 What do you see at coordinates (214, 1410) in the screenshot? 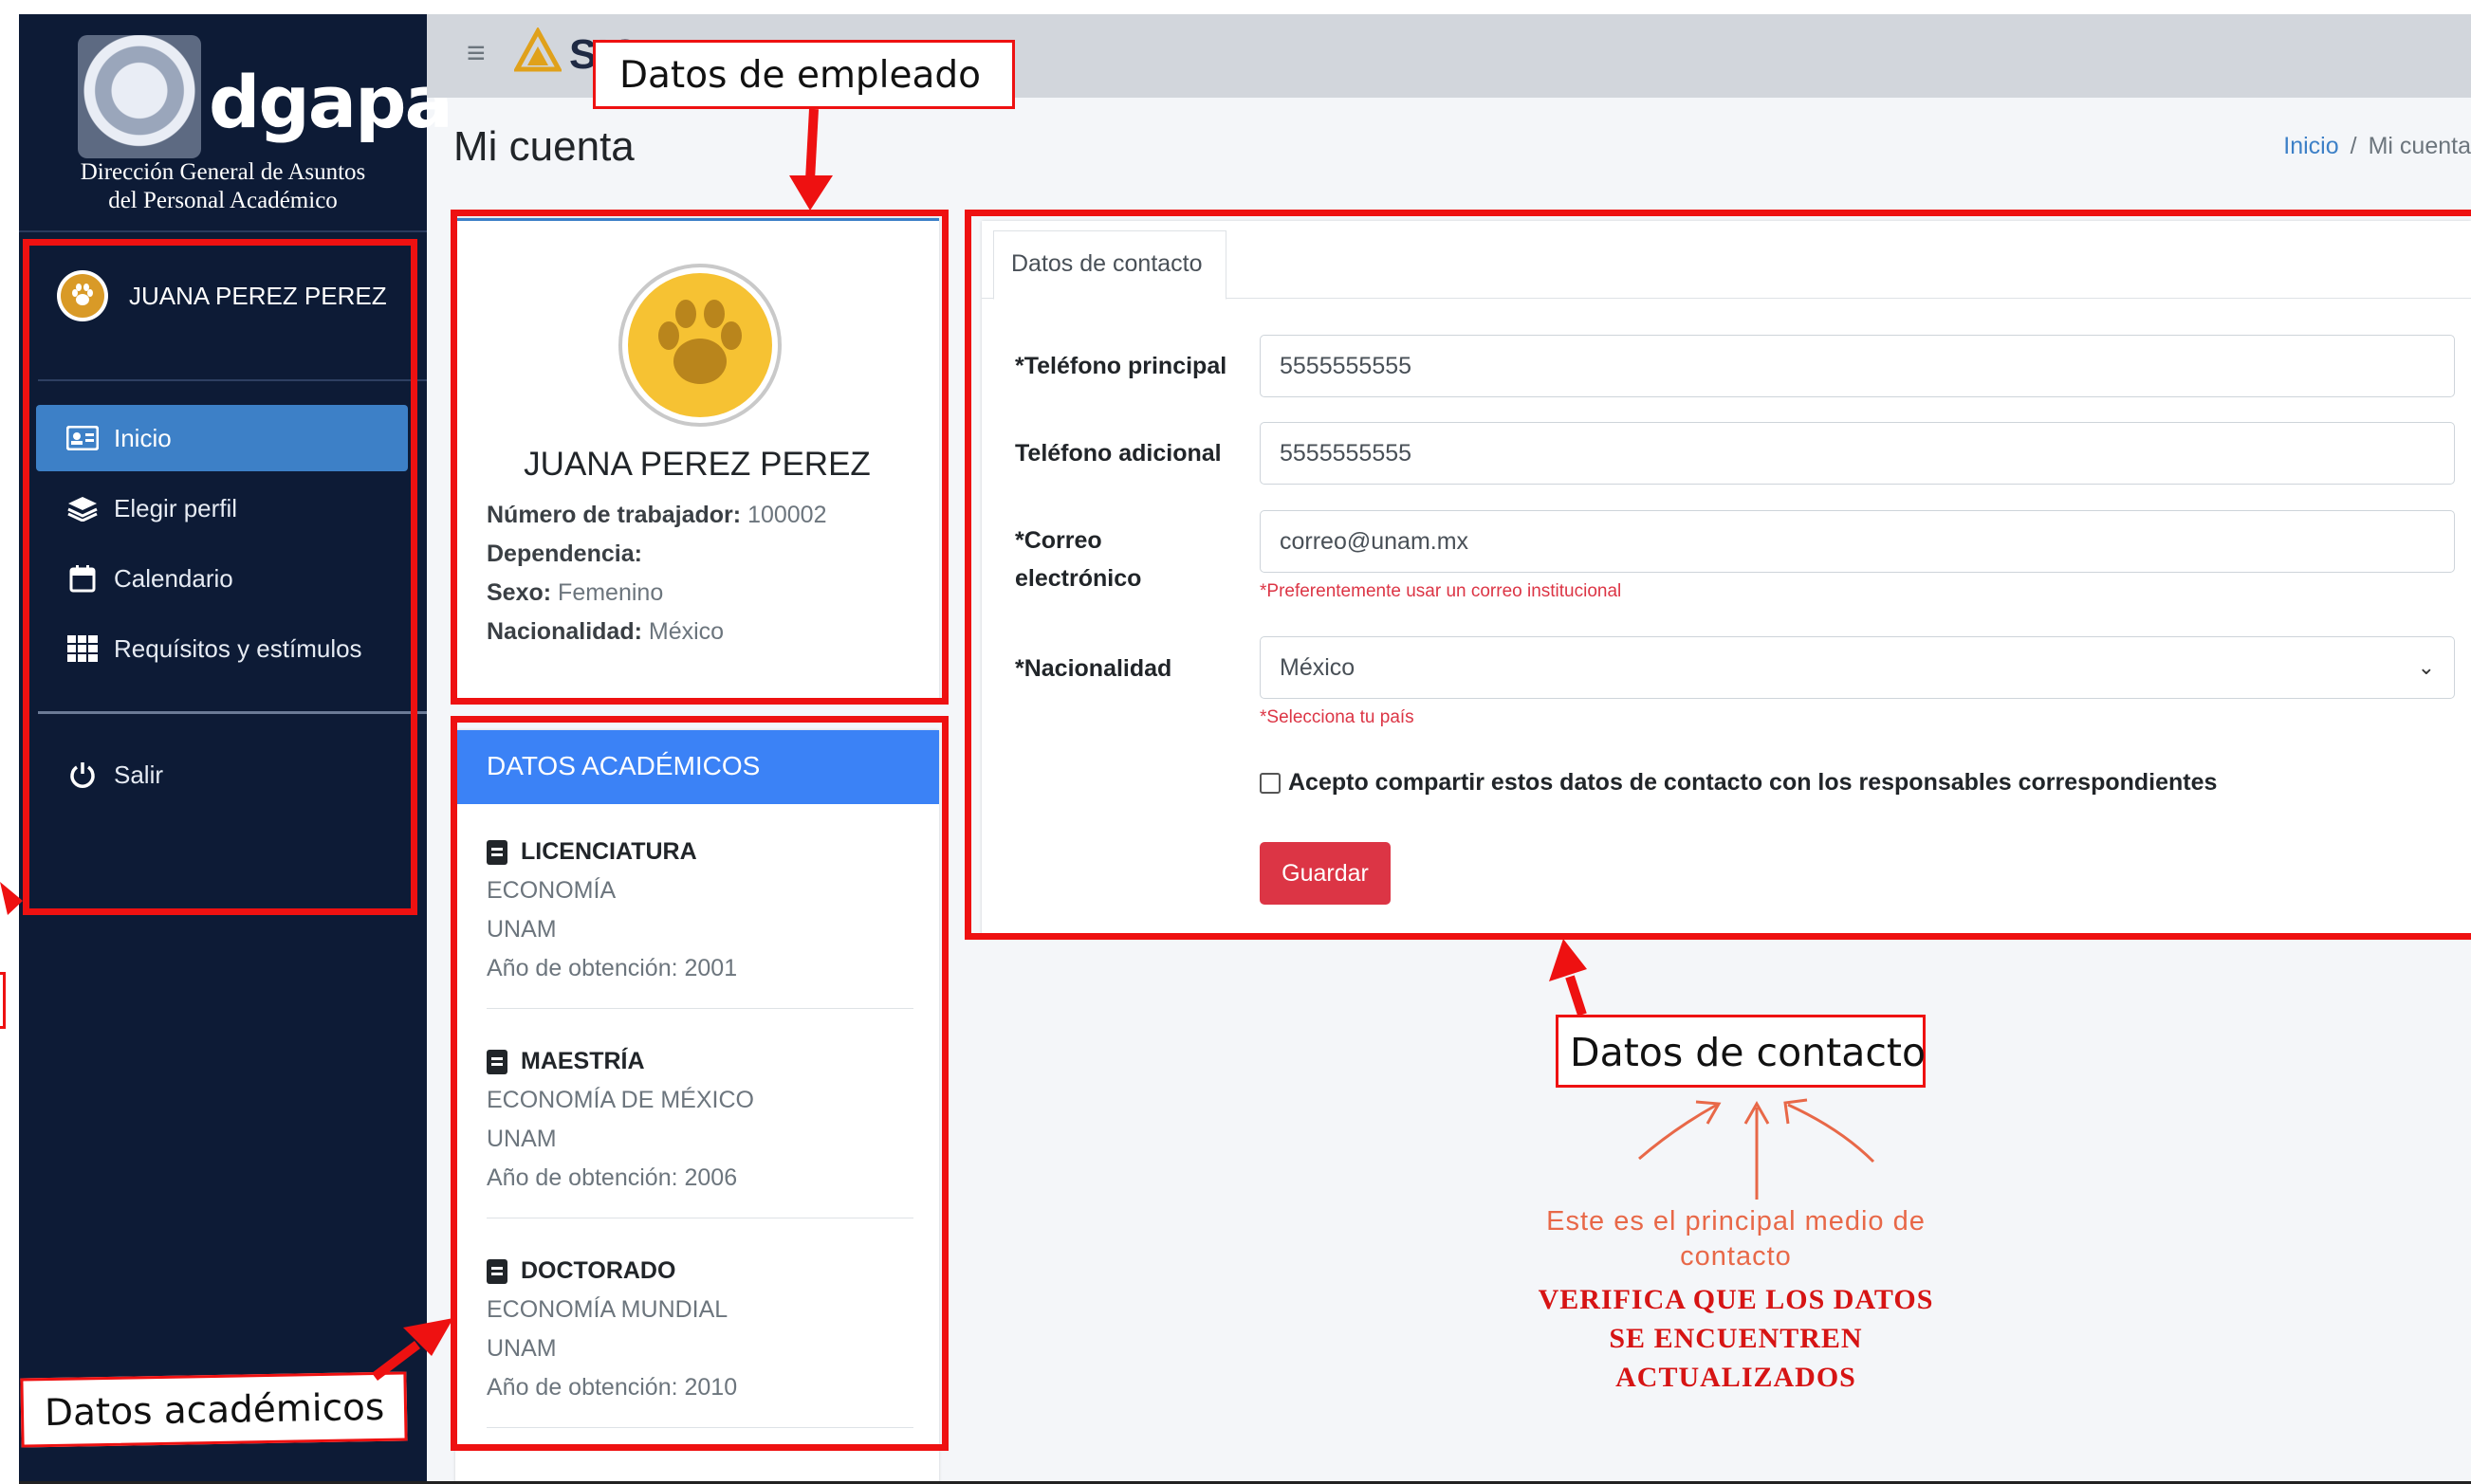
I see `academic-data-label: Datos académicos` at bounding box center [214, 1410].